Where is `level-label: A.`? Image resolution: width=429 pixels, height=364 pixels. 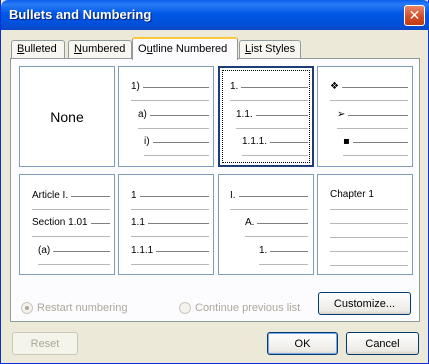 level-label: A. is located at coordinates (250, 222).